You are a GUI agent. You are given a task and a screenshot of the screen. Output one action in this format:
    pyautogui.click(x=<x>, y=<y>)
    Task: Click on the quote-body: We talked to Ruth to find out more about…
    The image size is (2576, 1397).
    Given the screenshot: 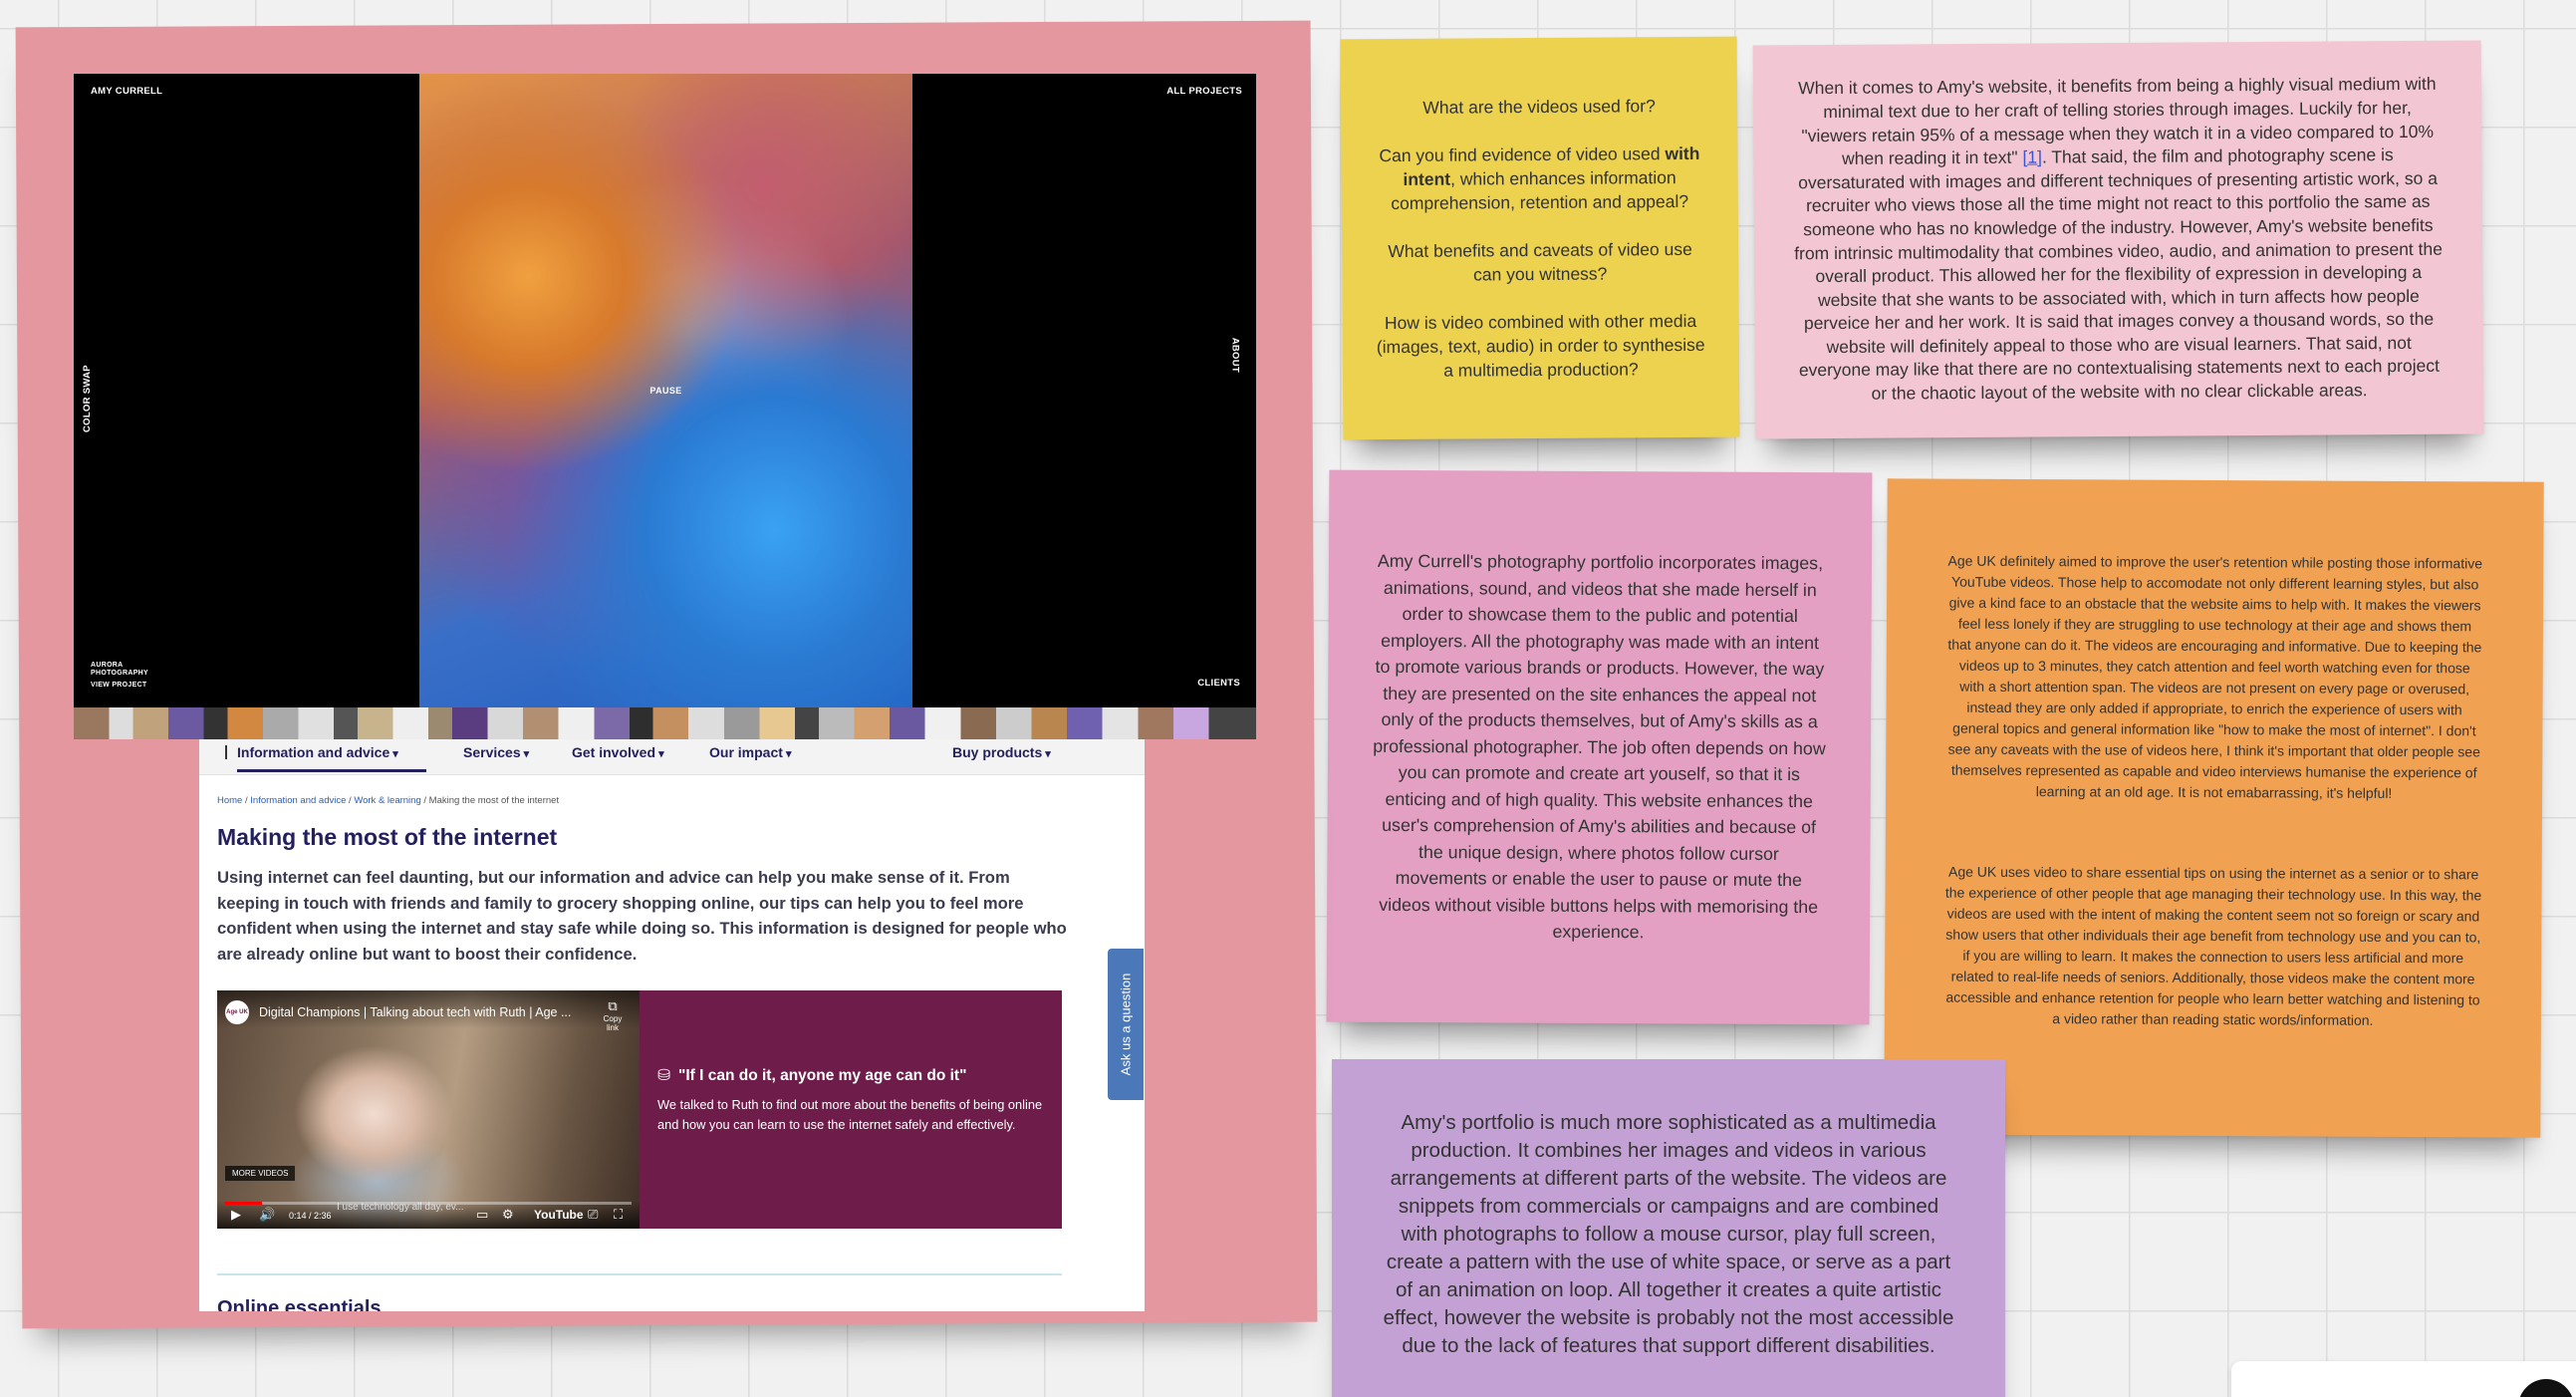 What is the action you would take?
    pyautogui.click(x=850, y=1114)
    